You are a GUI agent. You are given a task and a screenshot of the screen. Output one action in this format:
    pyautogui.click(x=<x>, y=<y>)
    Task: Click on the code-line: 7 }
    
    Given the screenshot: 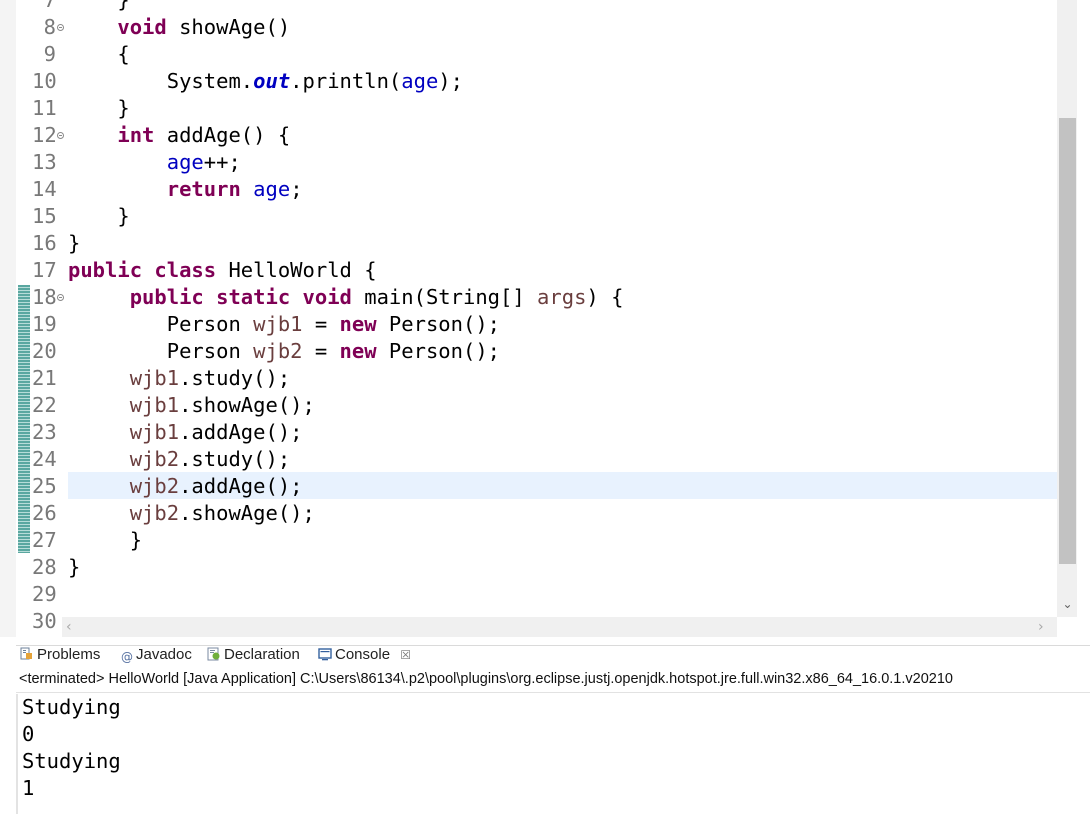 What is the action you would take?
    pyautogui.click(x=528, y=7)
    